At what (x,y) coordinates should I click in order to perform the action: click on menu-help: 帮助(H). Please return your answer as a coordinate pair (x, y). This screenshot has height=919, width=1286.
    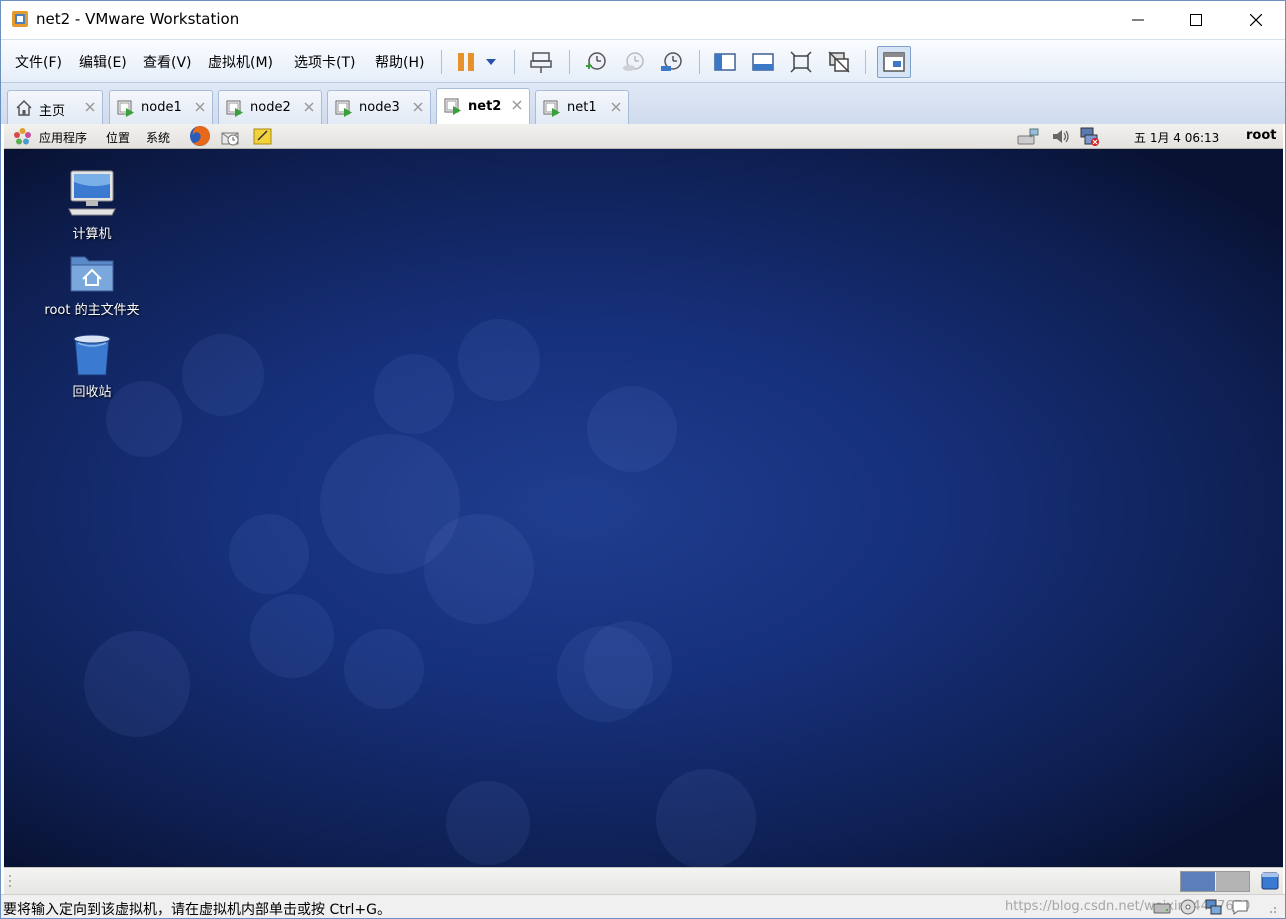
    Looking at the image, I should click on (399, 62).